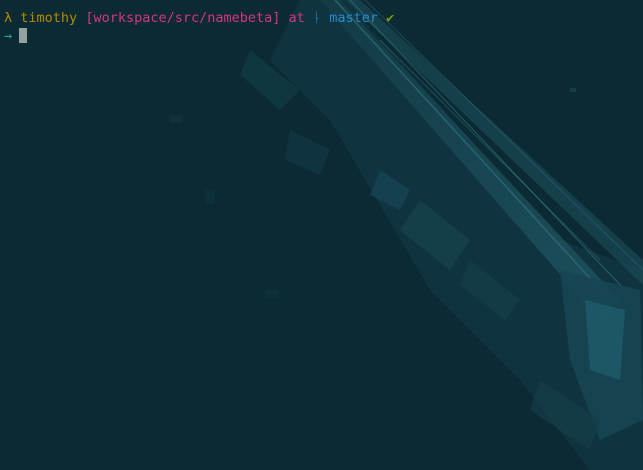  What do you see at coordinates (183, 18) in the screenshot?
I see `prompt-working-directory: [workspace/src/namebeta]` at bounding box center [183, 18].